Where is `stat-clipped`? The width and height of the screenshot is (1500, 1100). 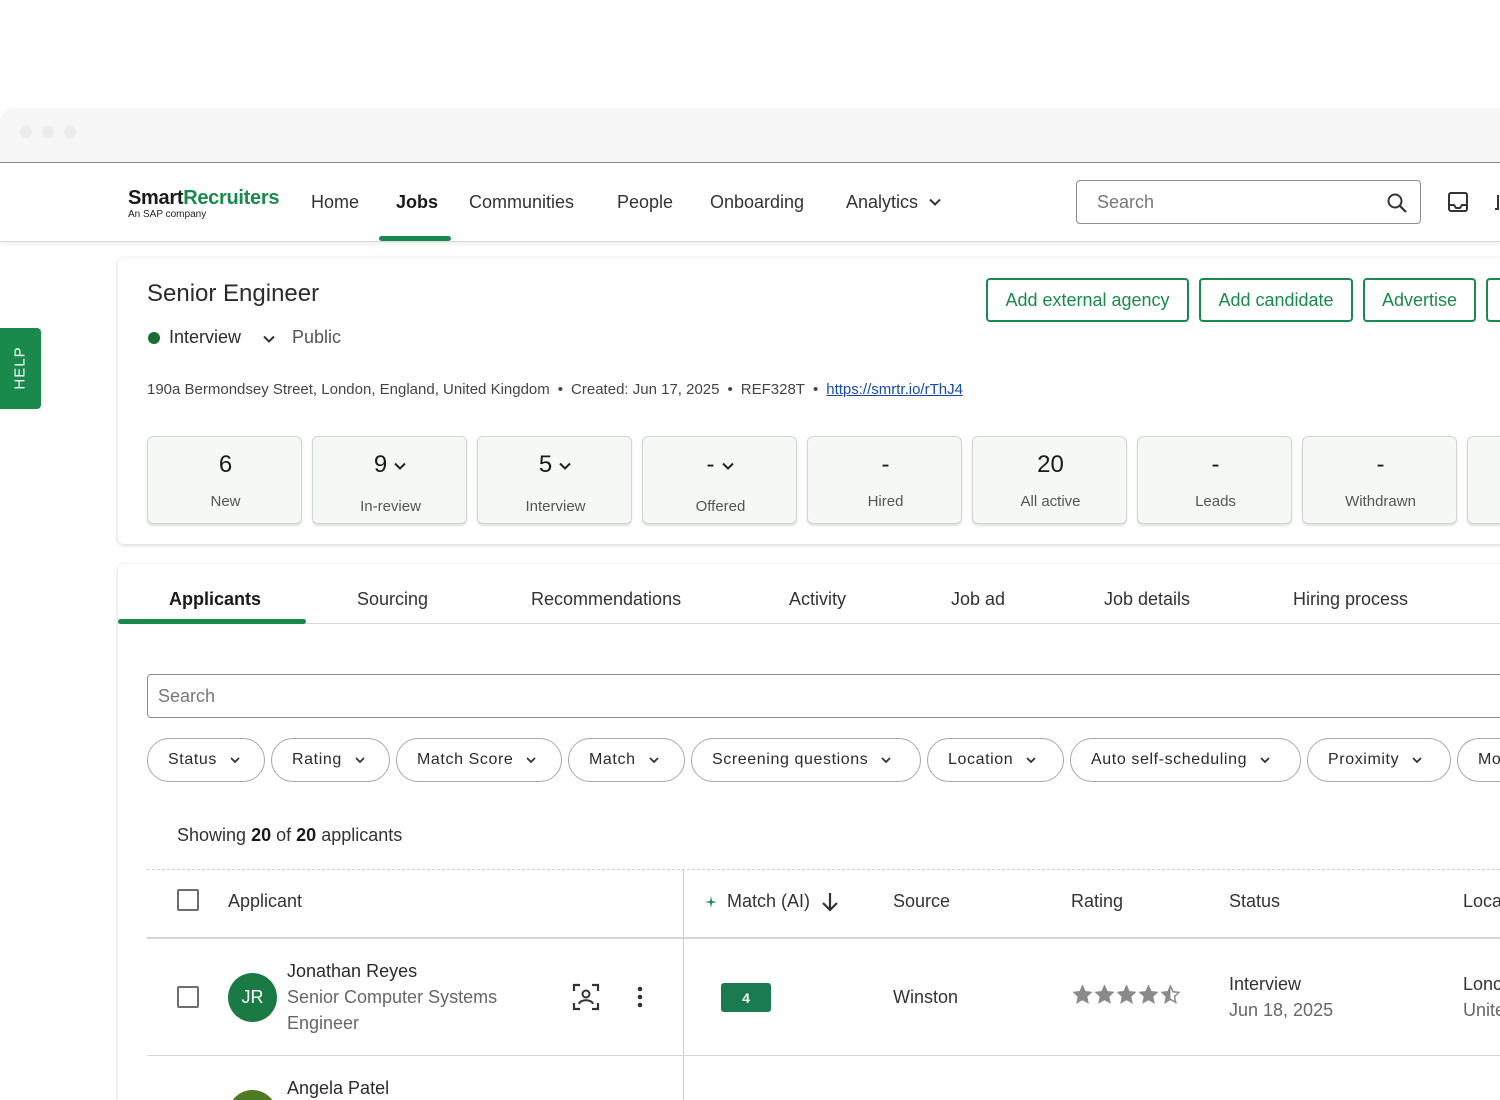 stat-clipped is located at coordinates (1483, 480).